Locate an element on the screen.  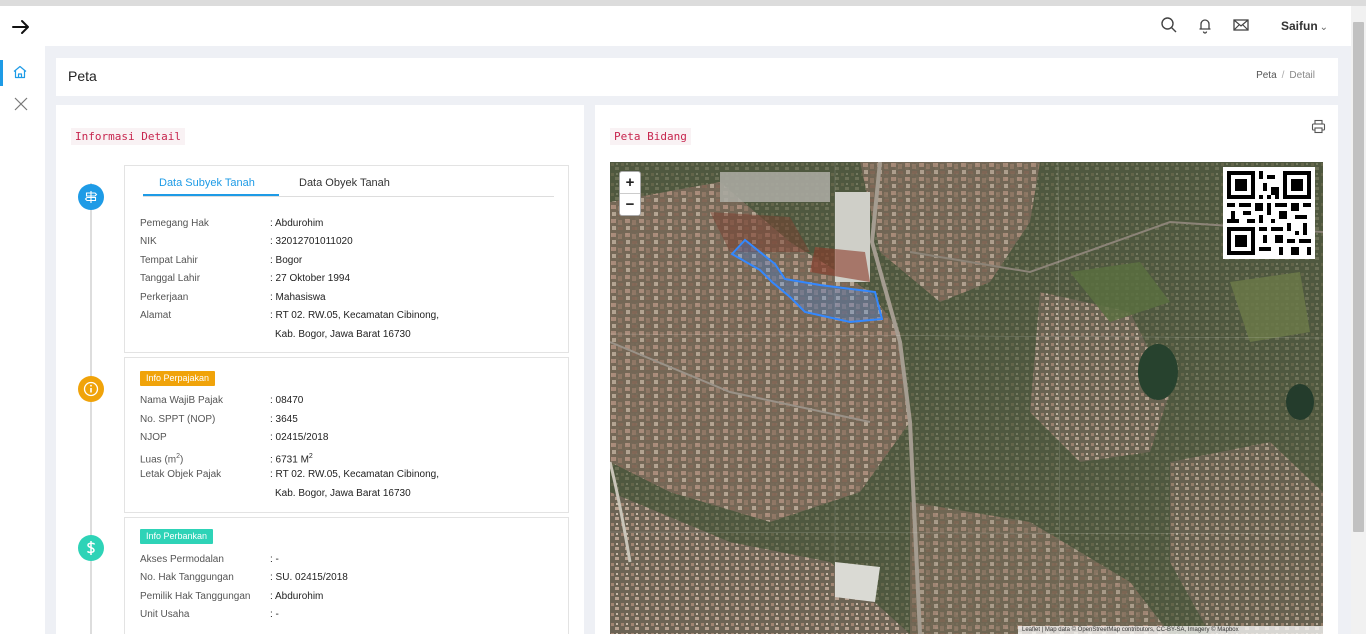
signpost-icon is located at coordinates (91, 197).